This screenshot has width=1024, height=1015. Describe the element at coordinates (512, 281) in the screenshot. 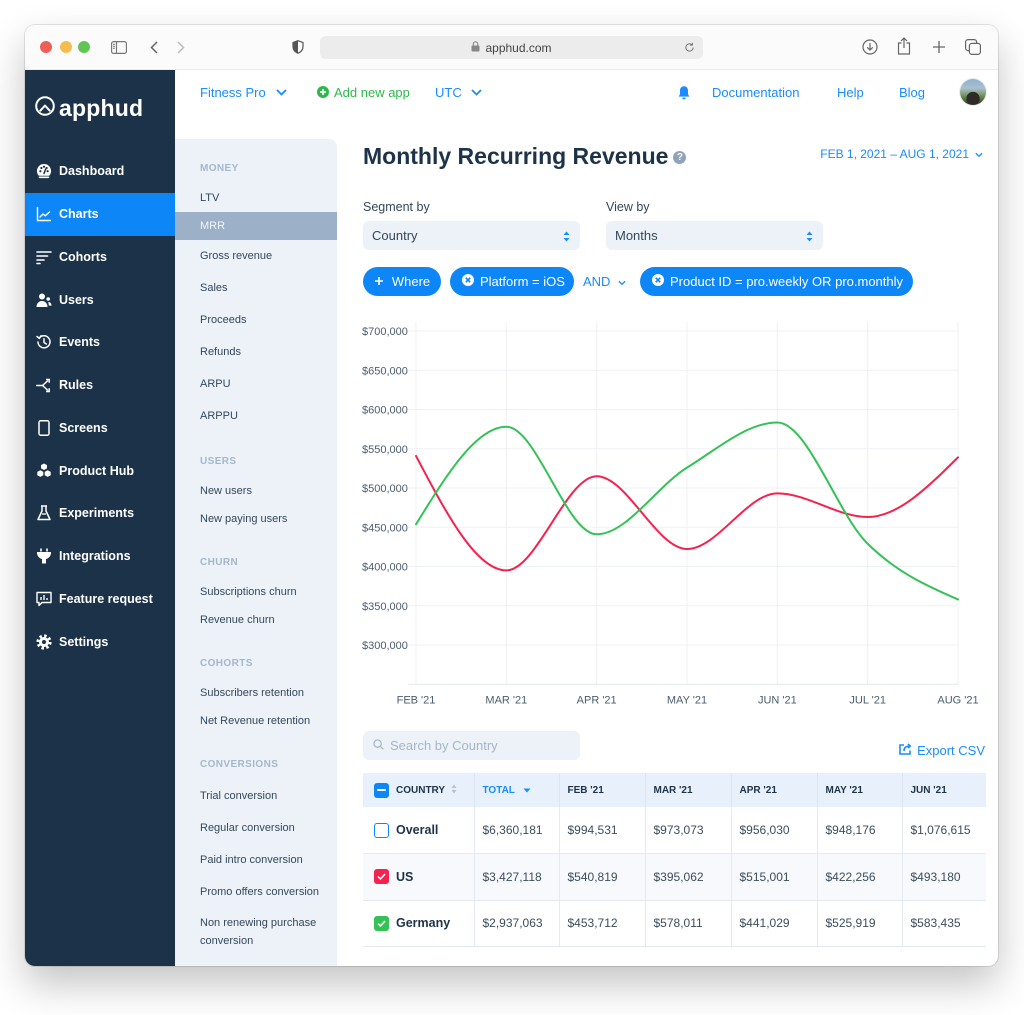

I see `filter-chip-platform: Platform = iOS` at that location.